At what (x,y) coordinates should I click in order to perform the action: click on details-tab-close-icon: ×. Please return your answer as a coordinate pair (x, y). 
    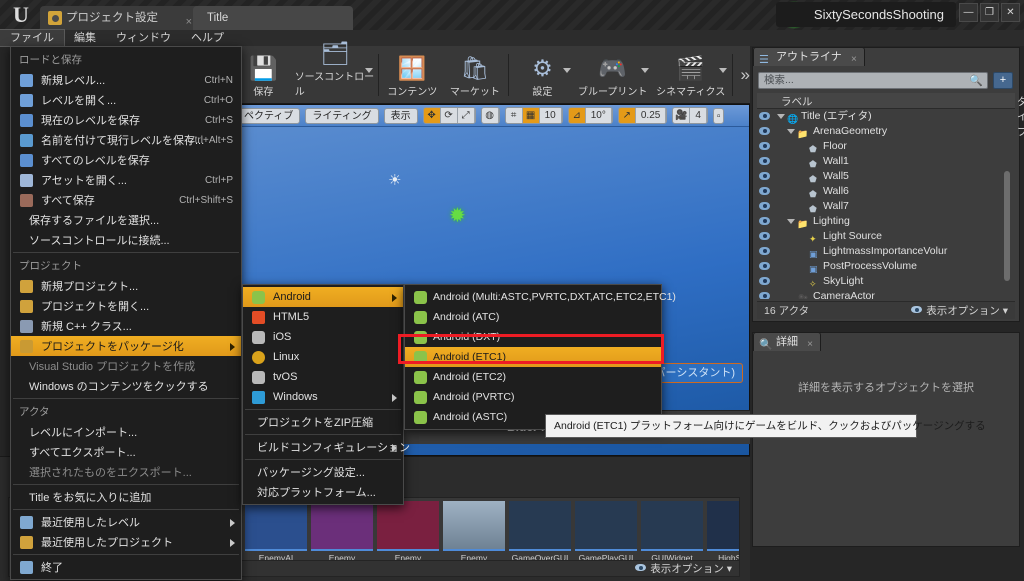
    Looking at the image, I should click on (810, 344).